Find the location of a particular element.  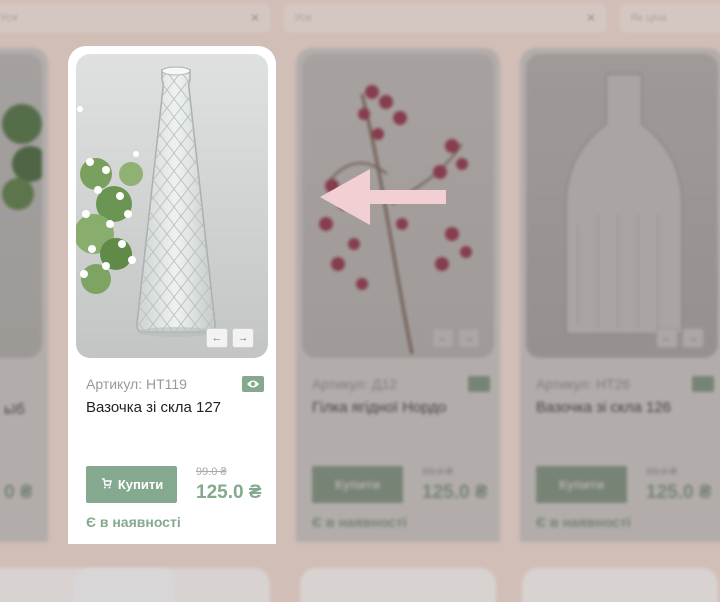

product-price: 0 ₴ is located at coordinates (18, 492).